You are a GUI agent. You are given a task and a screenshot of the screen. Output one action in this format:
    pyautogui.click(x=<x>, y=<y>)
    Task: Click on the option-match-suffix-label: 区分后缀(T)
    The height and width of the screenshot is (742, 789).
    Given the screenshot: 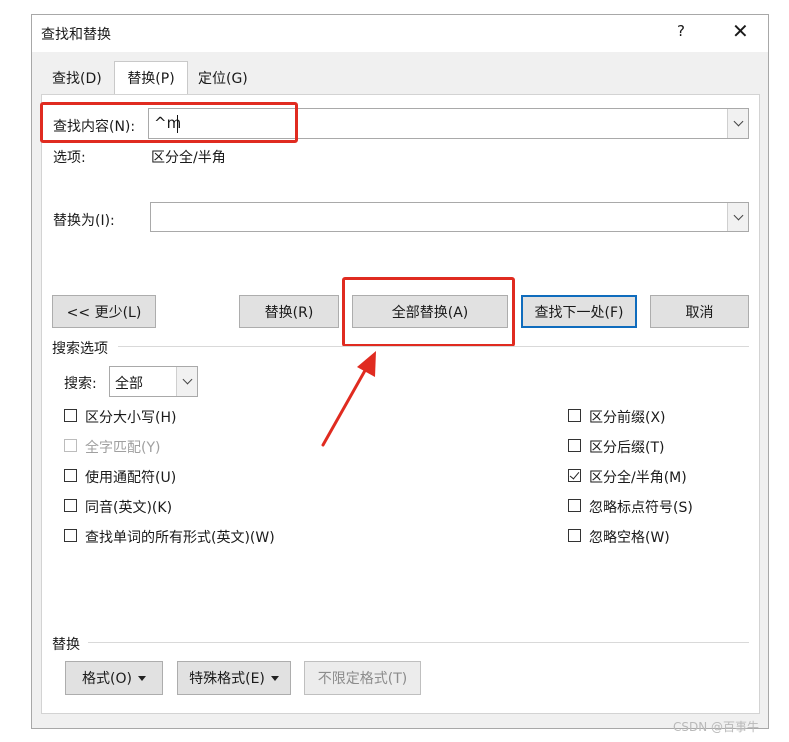 What is the action you would take?
    pyautogui.click(x=627, y=448)
    